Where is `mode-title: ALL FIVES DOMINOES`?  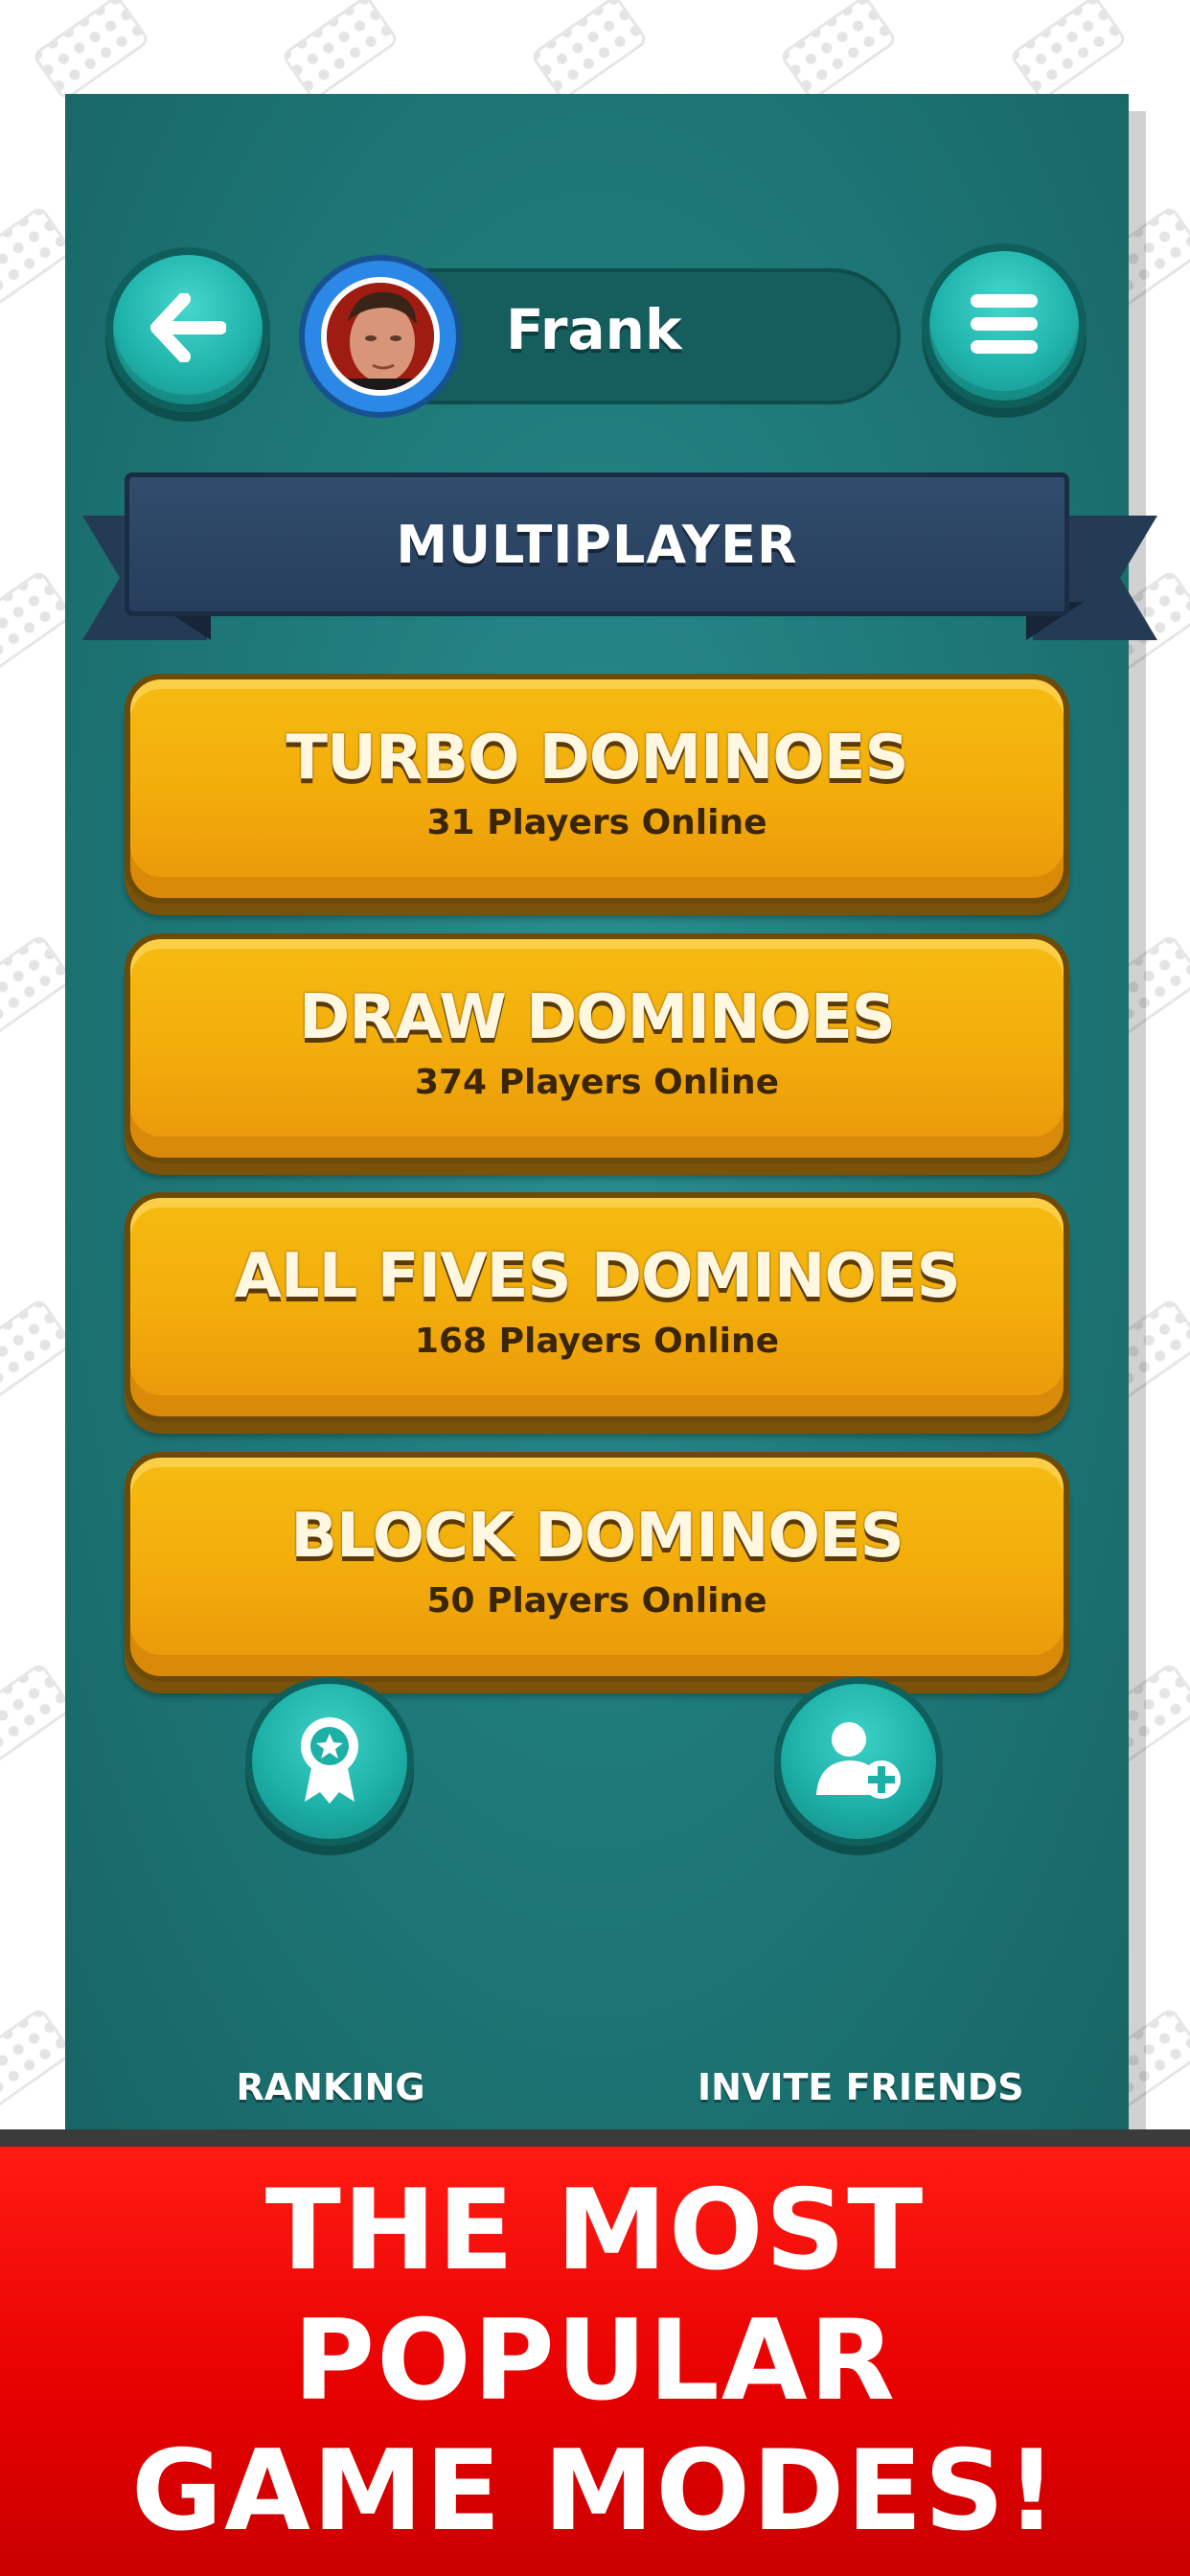 mode-title: ALL FIVES DOMINOES is located at coordinates (597, 1276).